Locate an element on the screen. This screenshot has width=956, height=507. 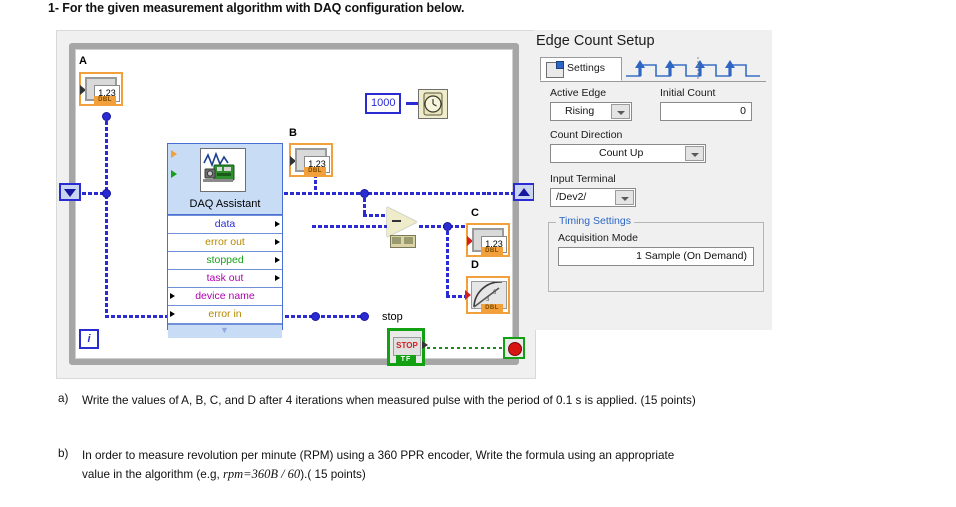
tab-settings: Settings is located at coordinates (581, 69).